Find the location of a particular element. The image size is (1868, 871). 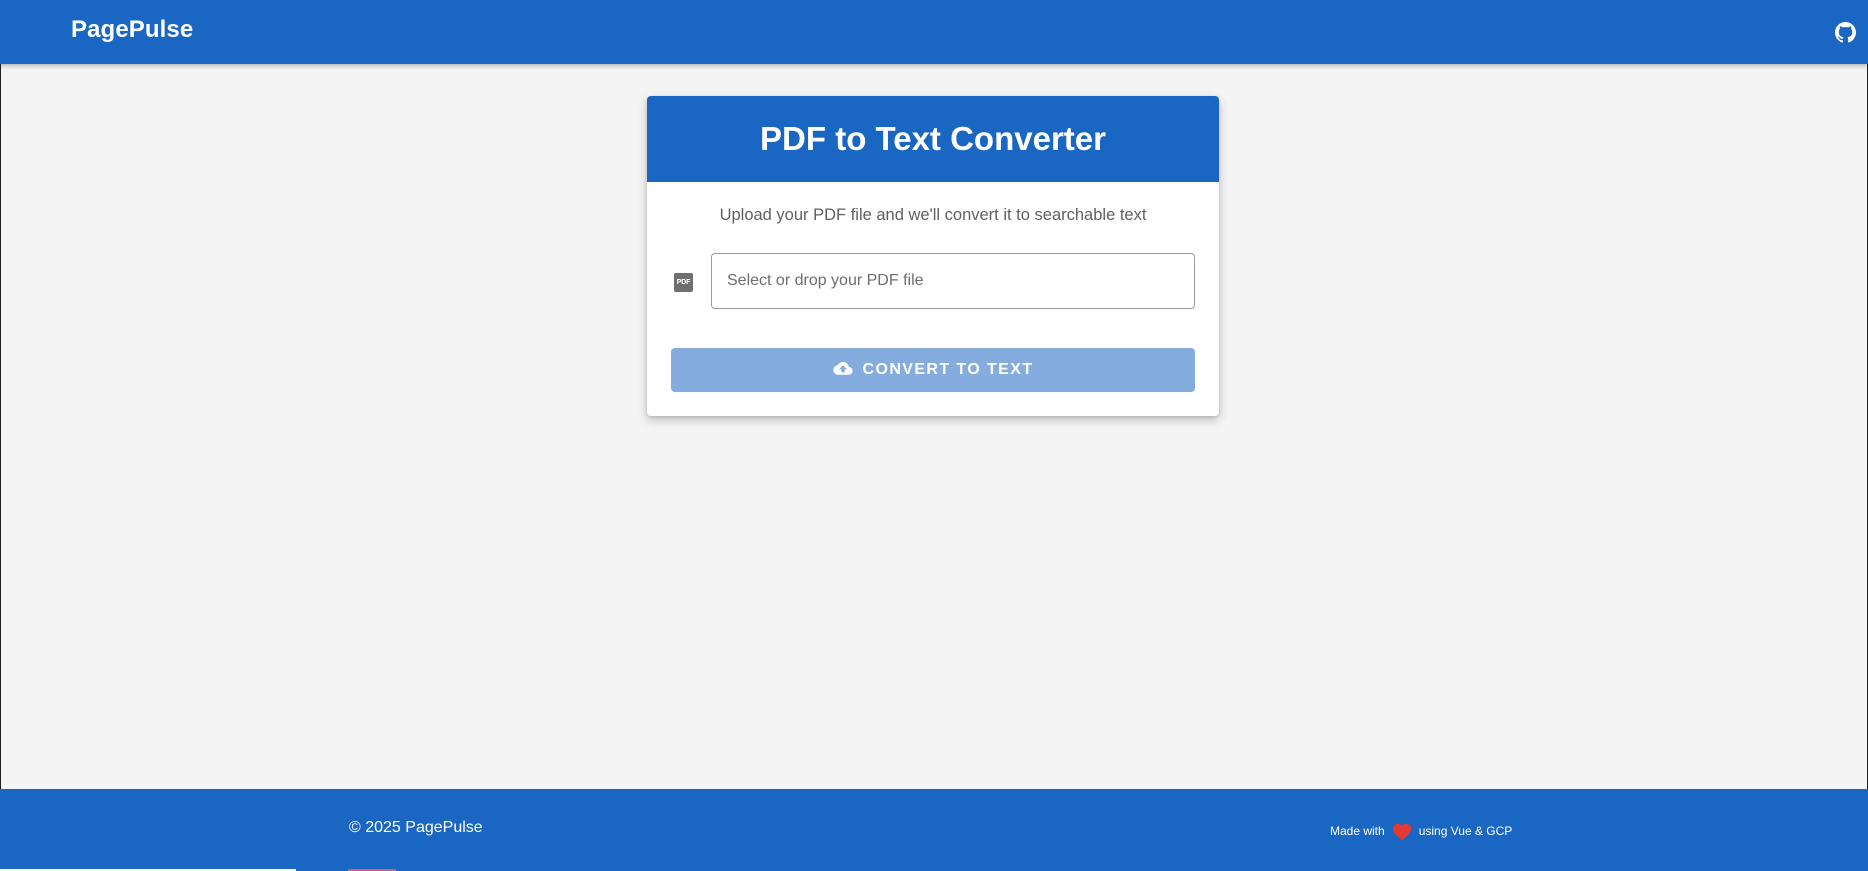

convert-to-text-button: CONVERT TO TEXT is located at coordinates (933, 370).